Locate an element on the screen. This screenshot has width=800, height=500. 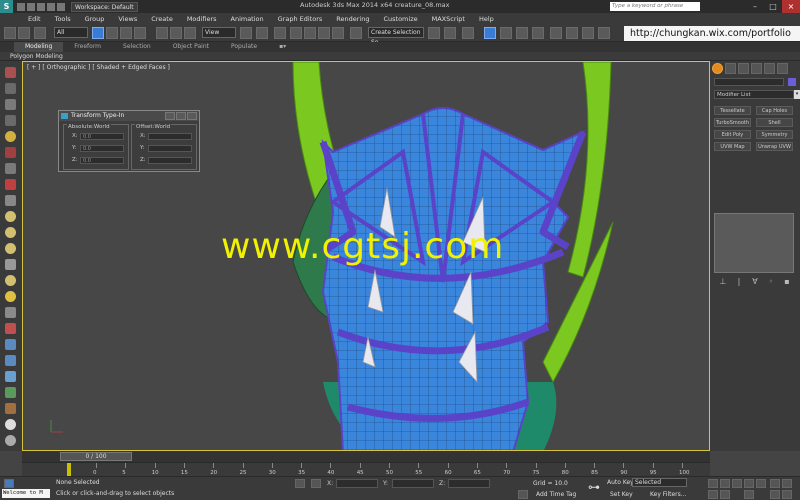
absolute-y-field: 0.0 is located at coordinates (102, 148).